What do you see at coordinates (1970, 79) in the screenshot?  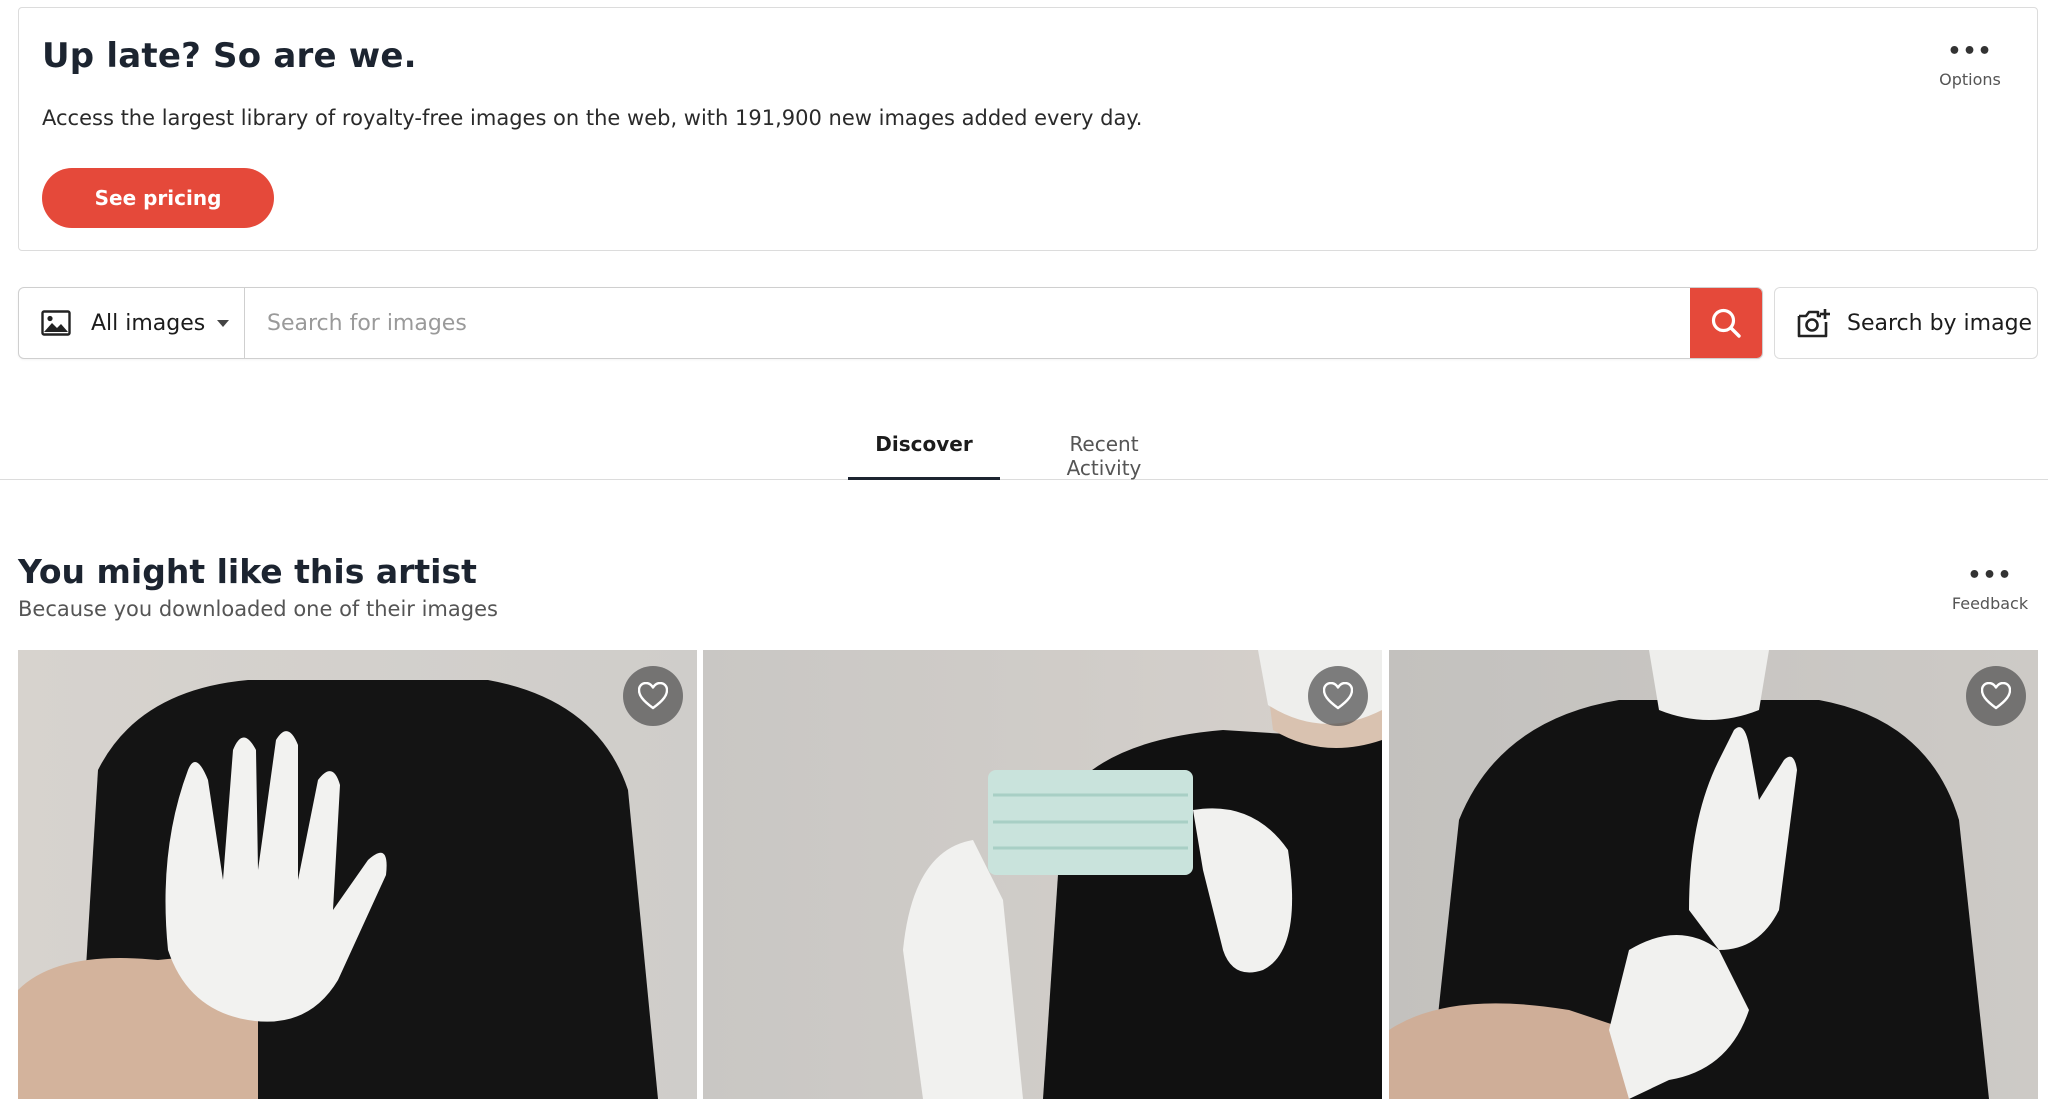 I see `options-label: Options` at bounding box center [1970, 79].